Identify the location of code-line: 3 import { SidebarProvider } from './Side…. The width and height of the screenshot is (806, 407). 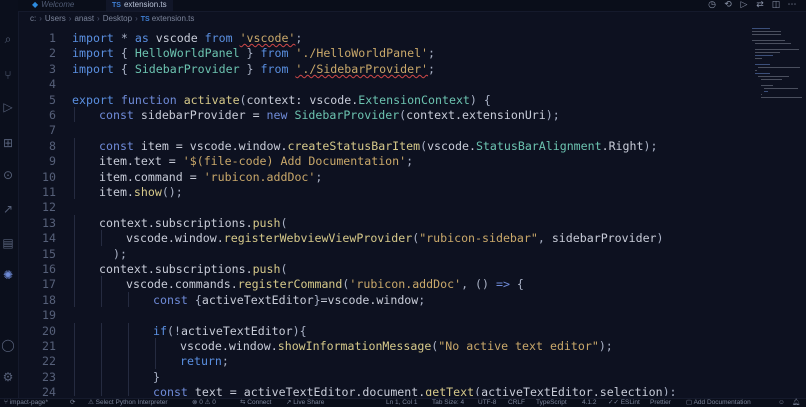
(383, 69).